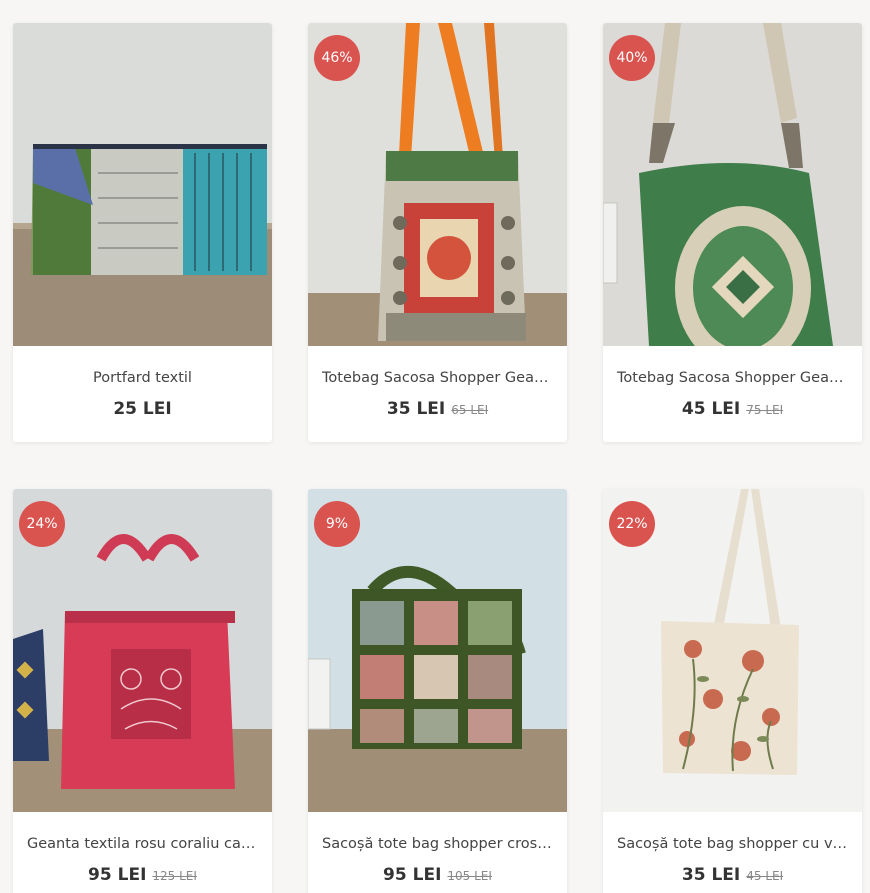 The height and width of the screenshot is (893, 870). I want to click on product-prices: 95 LEI 125 LEI, so click(142, 875).